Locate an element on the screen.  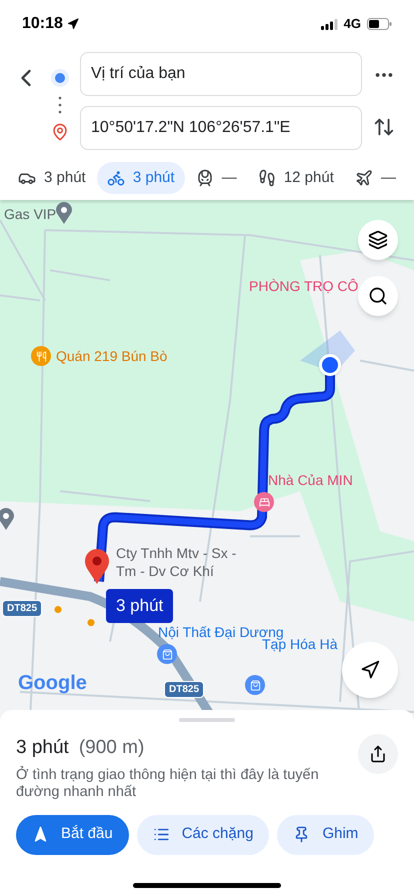
destination-field: 10°50'17.2"N 106°26'57.1"E is located at coordinates (221, 128).